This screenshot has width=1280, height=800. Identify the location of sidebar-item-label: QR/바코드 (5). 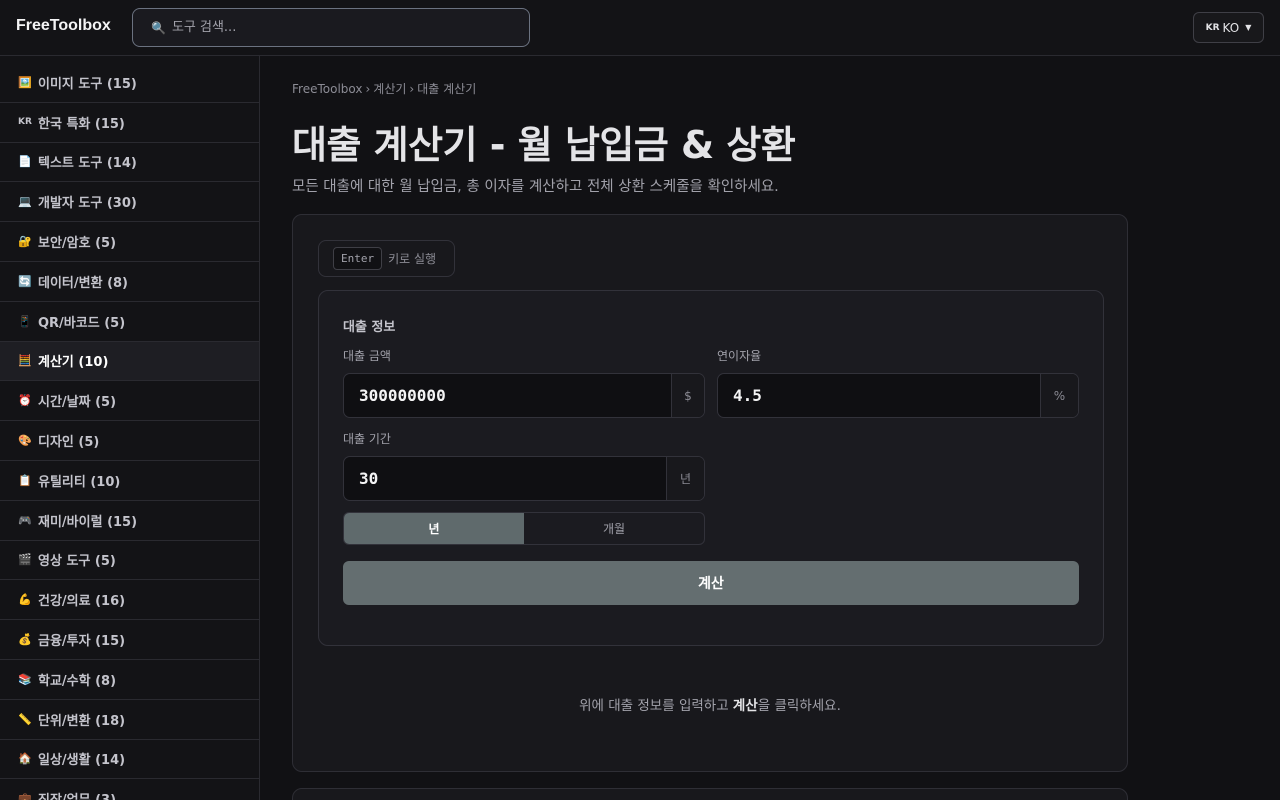
(82, 323).